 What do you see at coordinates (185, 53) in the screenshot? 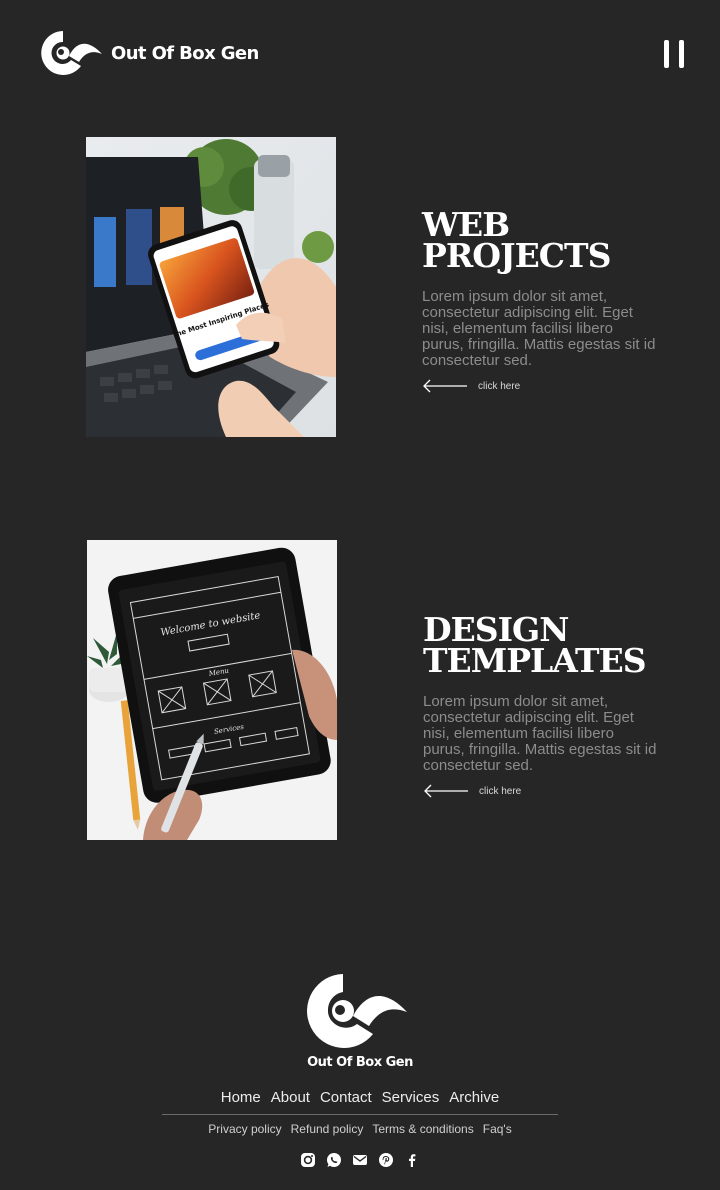
I see `brand-name: Out Of Box Gen` at bounding box center [185, 53].